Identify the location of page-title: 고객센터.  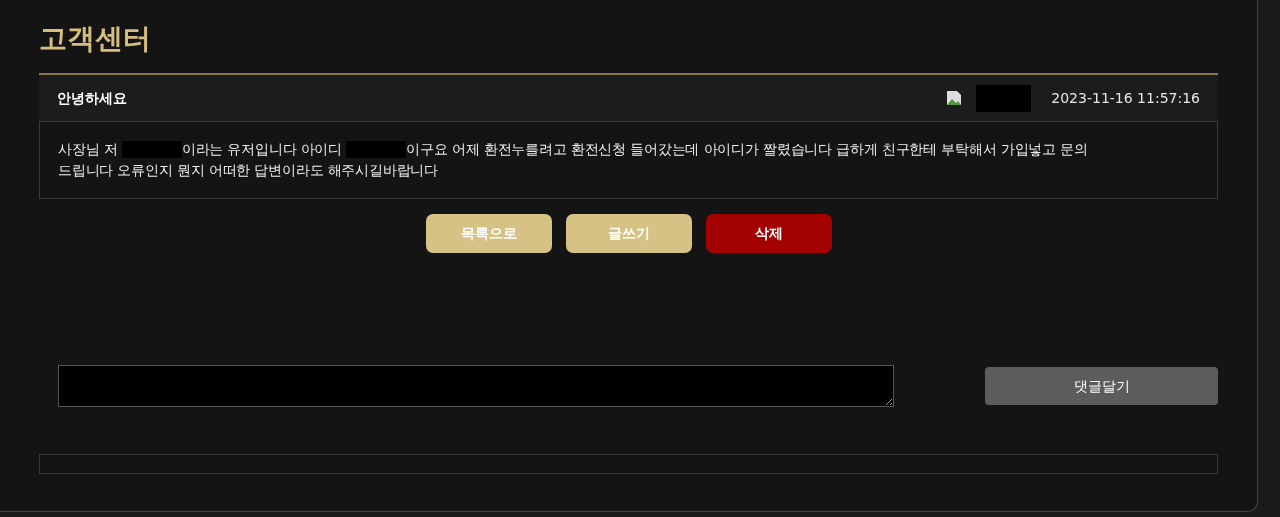
(95, 39).